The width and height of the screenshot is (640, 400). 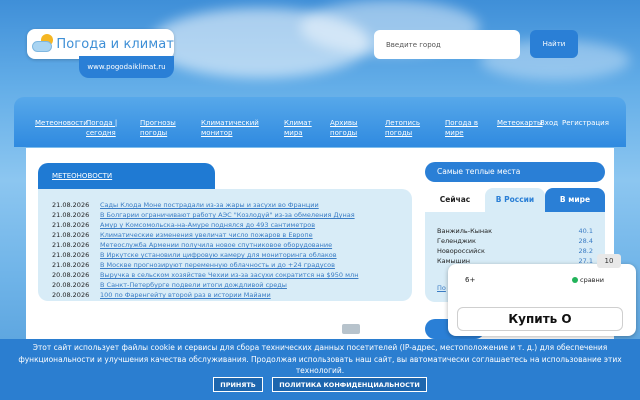 What do you see at coordinates (462, 128) in the screenshot?
I see `nav-item-world-weather: Погода в мире` at bounding box center [462, 128].